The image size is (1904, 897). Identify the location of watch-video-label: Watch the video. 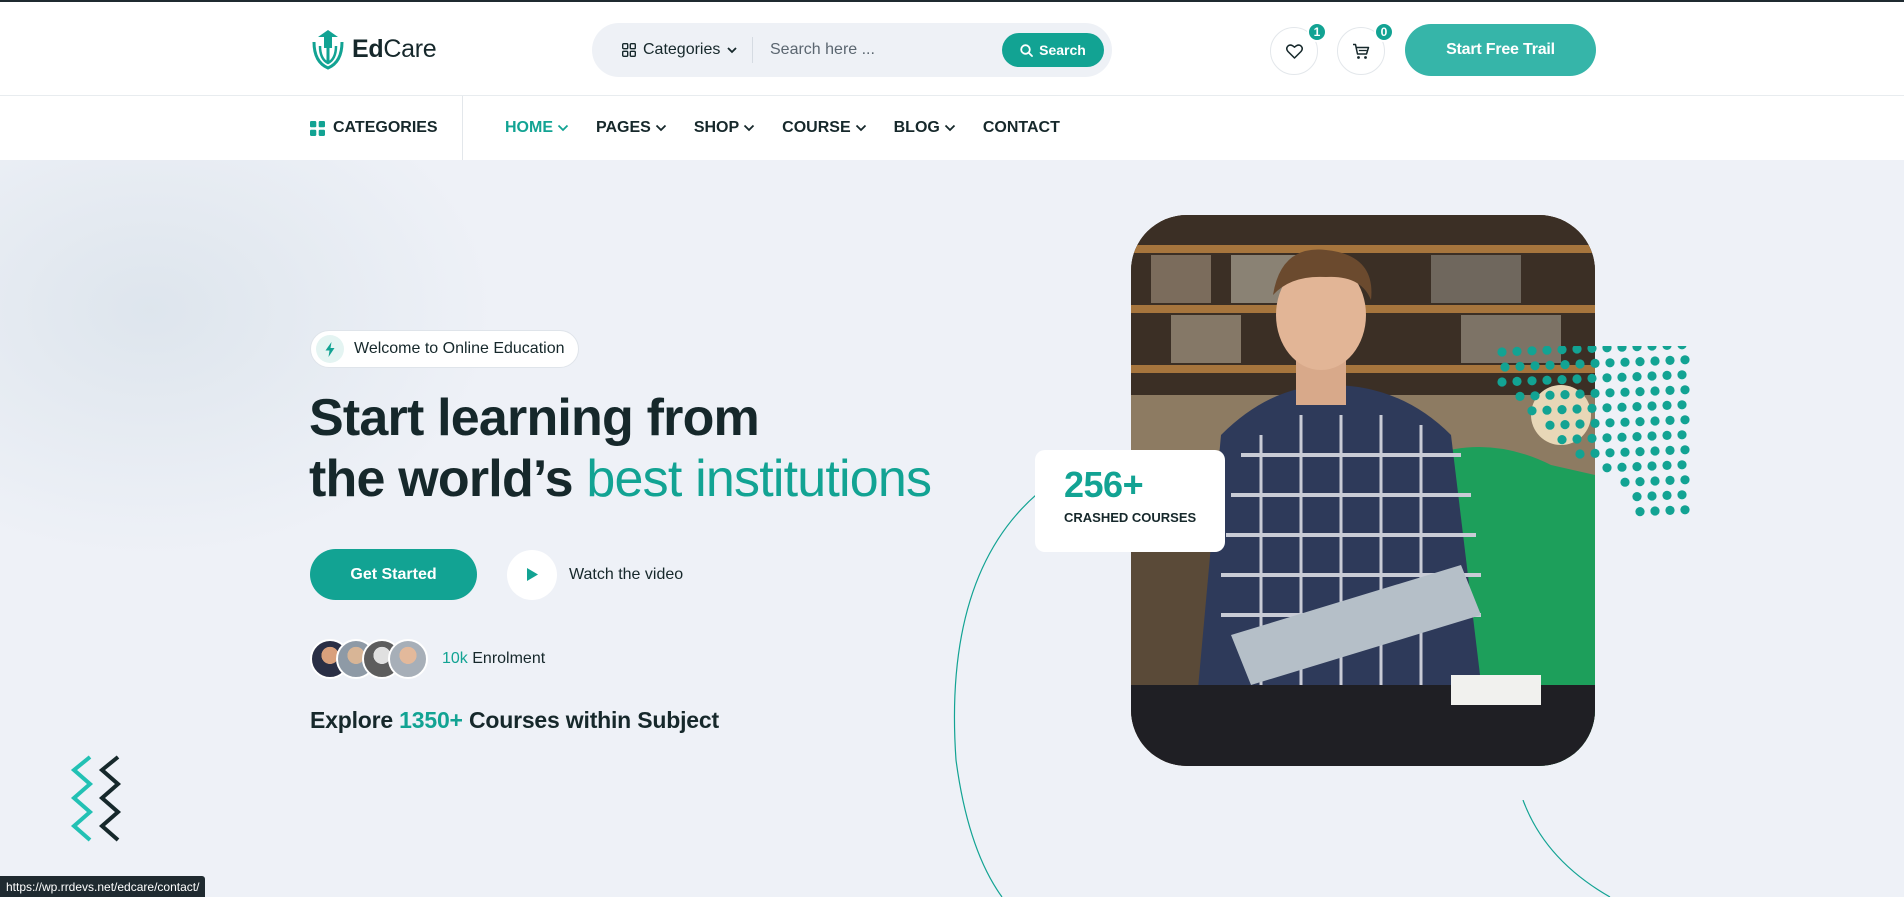
(626, 574).